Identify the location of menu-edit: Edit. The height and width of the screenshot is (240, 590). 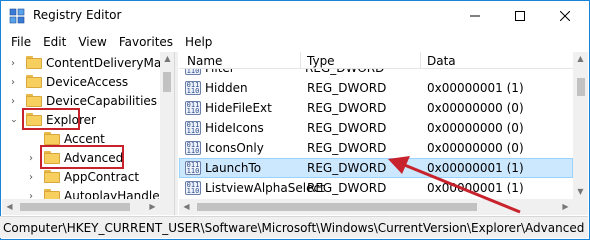
(54, 42).